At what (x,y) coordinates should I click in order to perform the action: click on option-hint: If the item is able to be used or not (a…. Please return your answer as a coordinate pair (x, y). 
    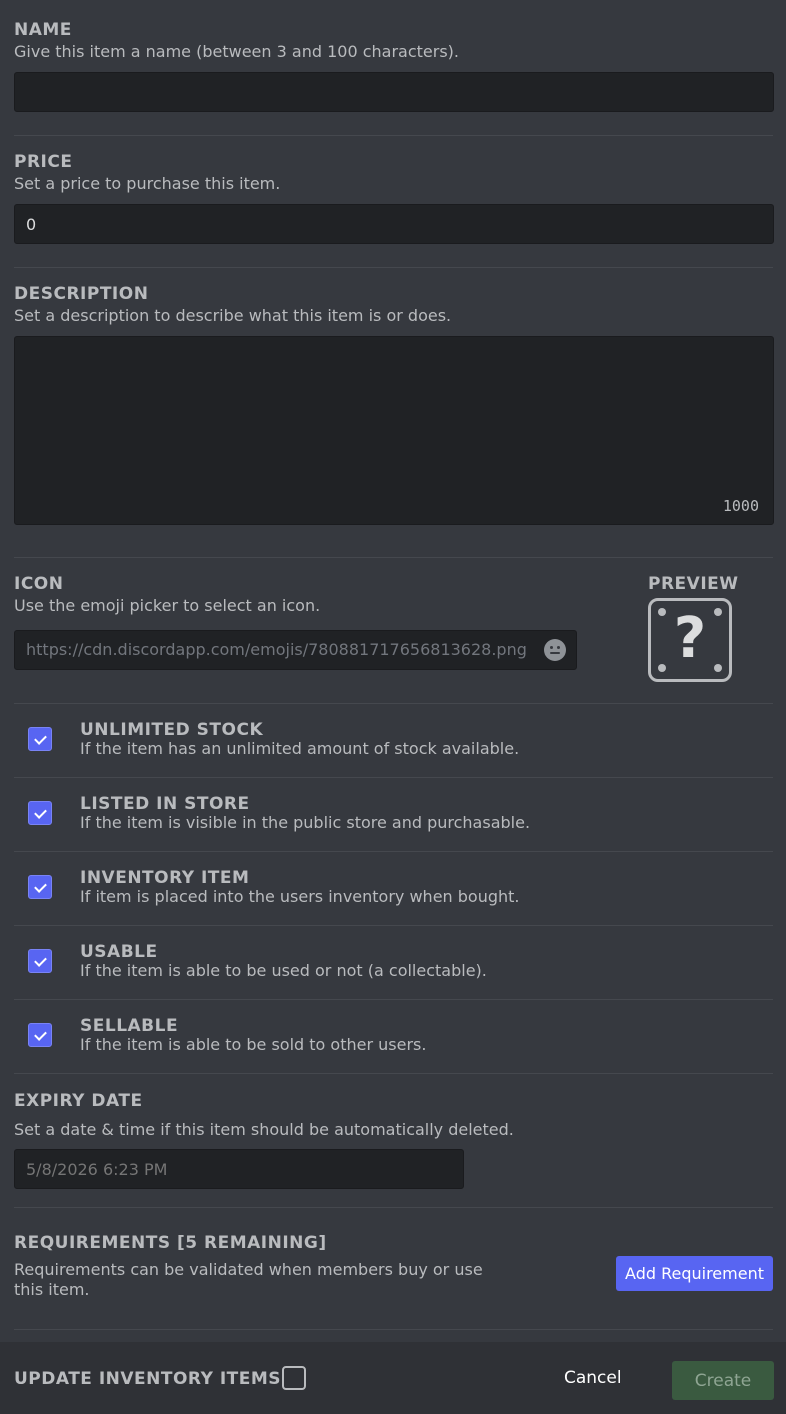
    Looking at the image, I should click on (283, 970).